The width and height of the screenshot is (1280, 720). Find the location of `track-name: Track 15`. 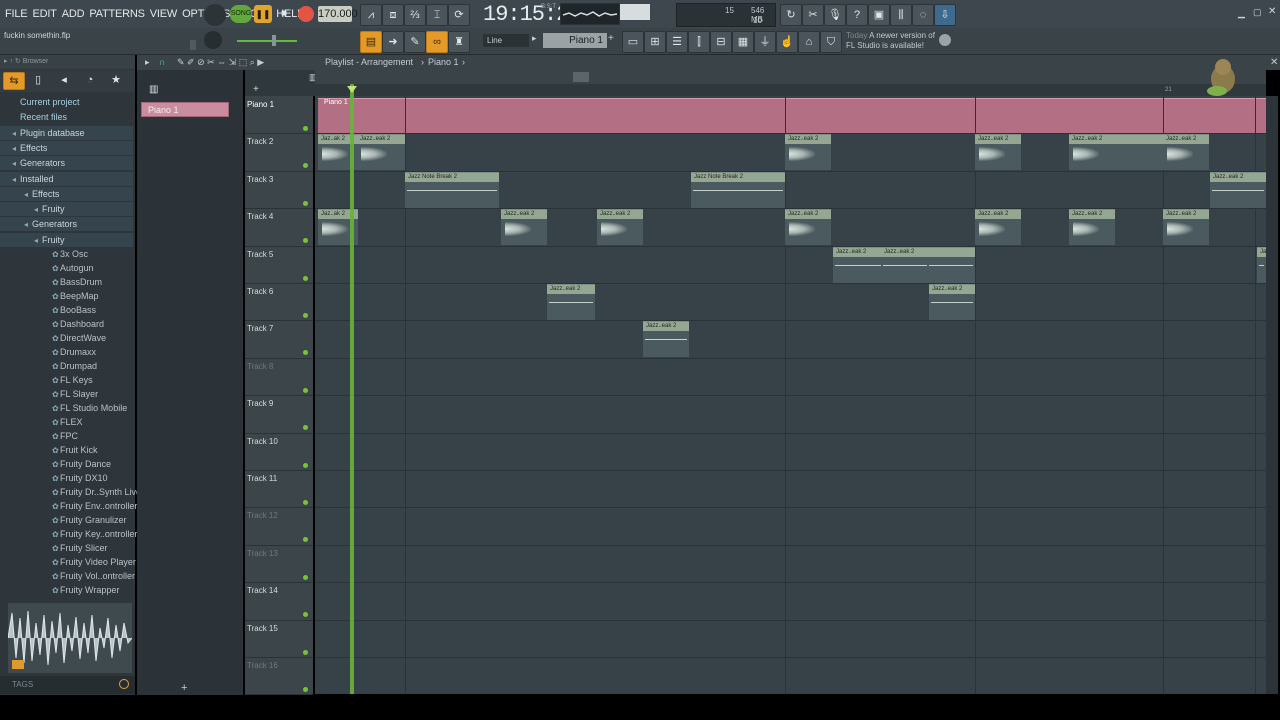

track-name: Track 15 is located at coordinates (262, 628).